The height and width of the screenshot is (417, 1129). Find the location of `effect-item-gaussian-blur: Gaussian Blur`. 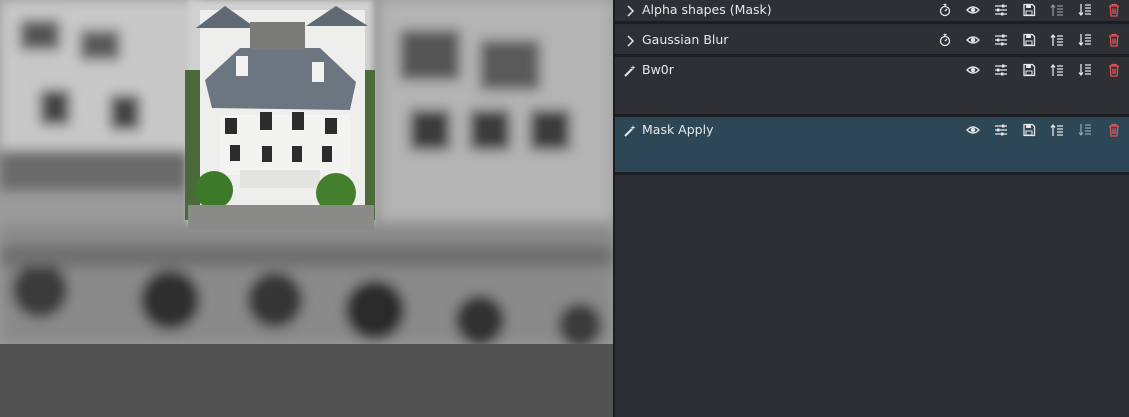

effect-item-gaussian-blur: Gaussian Blur is located at coordinates (872, 42).